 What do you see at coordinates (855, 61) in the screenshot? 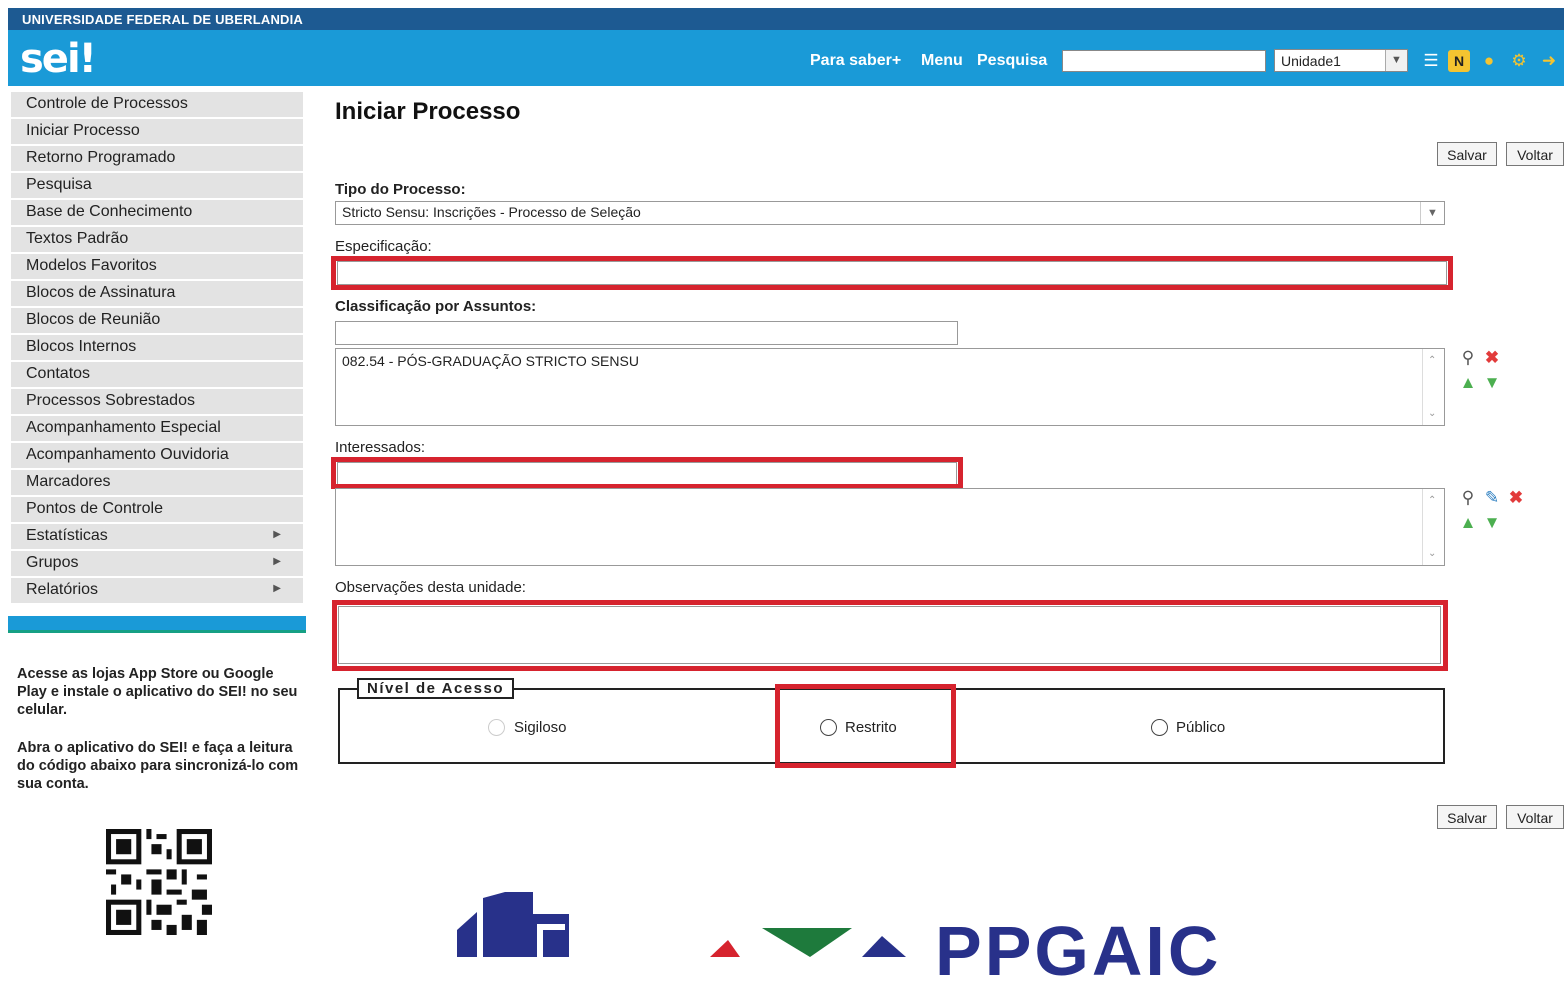
I see `para-saber-link: Para saber+` at bounding box center [855, 61].